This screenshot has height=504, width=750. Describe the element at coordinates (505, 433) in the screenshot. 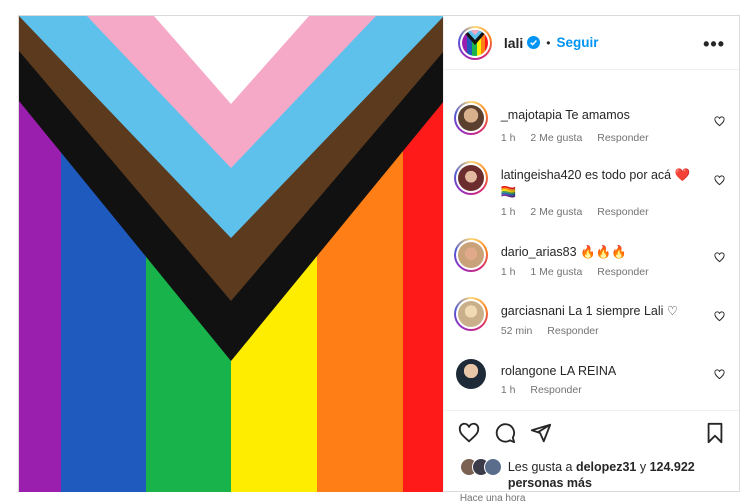

I see `comment-icon` at that location.